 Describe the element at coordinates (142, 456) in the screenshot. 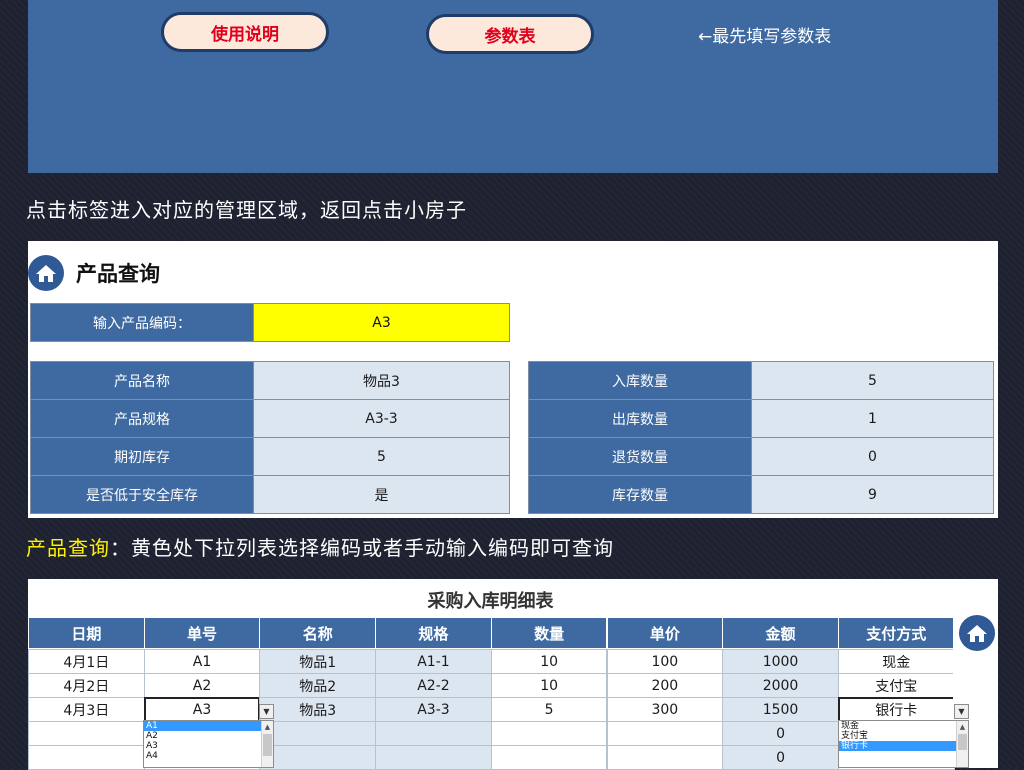

I see `info-label: 期初库存` at that location.